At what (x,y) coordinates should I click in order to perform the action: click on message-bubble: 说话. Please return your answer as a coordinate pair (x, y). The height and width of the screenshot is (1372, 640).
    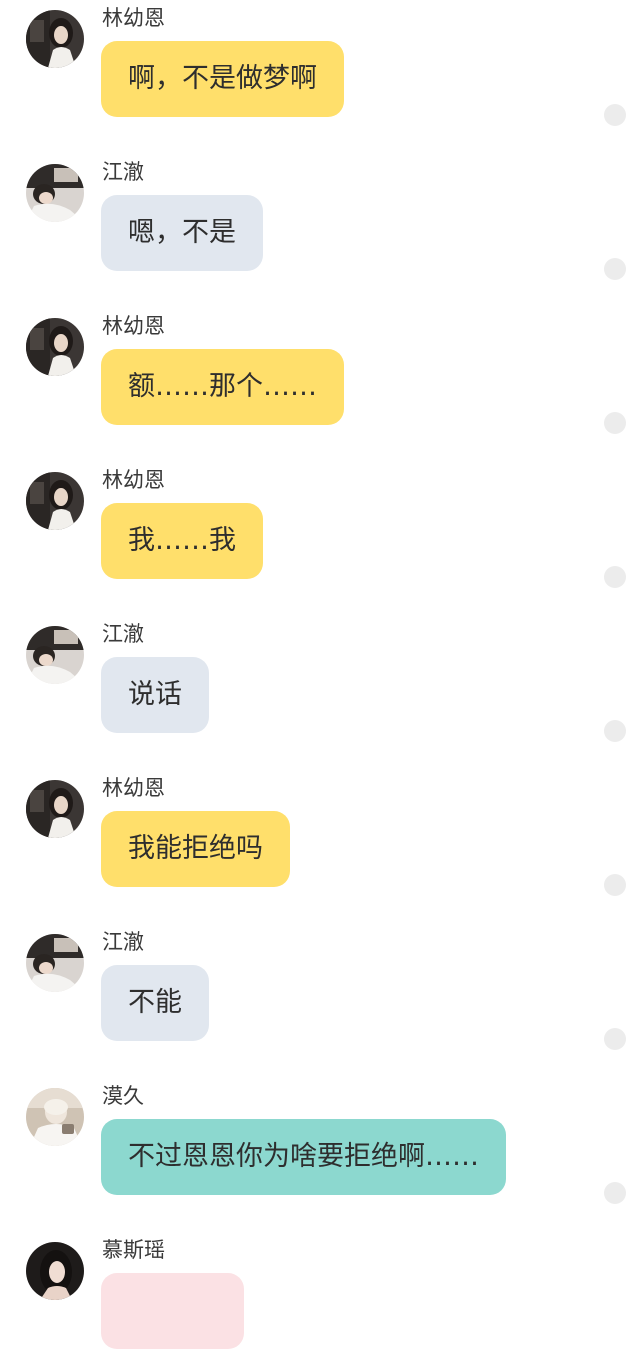
    Looking at the image, I should click on (155, 695).